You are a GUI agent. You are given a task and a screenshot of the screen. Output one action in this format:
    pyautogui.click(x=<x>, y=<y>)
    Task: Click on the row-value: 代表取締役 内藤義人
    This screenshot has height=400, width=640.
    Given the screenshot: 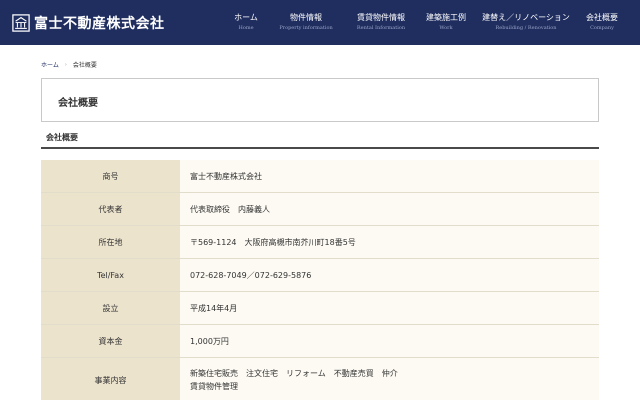 What is the action you would take?
    pyautogui.click(x=389, y=209)
    